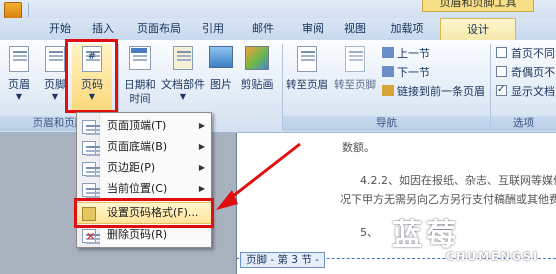 The height and width of the screenshot is (274, 556). What do you see at coordinates (426, 235) in the screenshot?
I see `watermark-logo-text: 蓝莓` at bounding box center [426, 235].